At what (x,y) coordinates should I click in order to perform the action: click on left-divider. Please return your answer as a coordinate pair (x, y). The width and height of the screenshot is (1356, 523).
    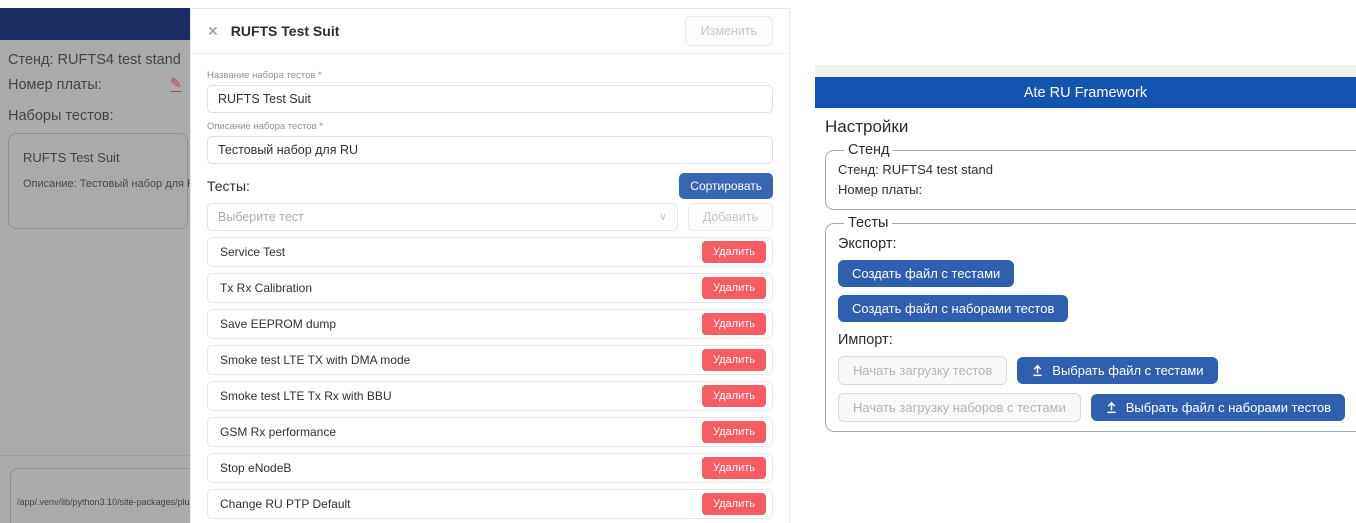
    Looking at the image, I should click on (95, 455).